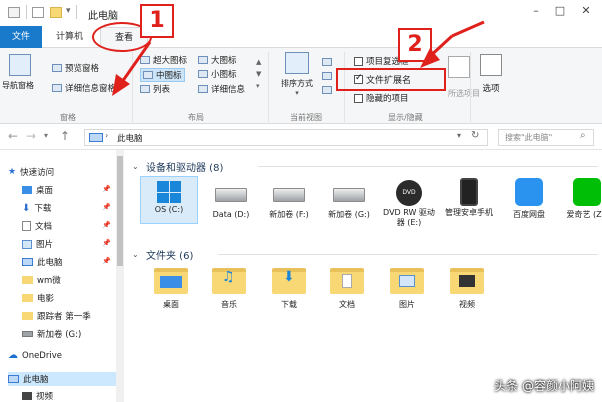 This screenshot has width=602, height=402. What do you see at coordinates (468, 29) in the screenshot?
I see `arrow-2-tail` at bounding box center [468, 29].